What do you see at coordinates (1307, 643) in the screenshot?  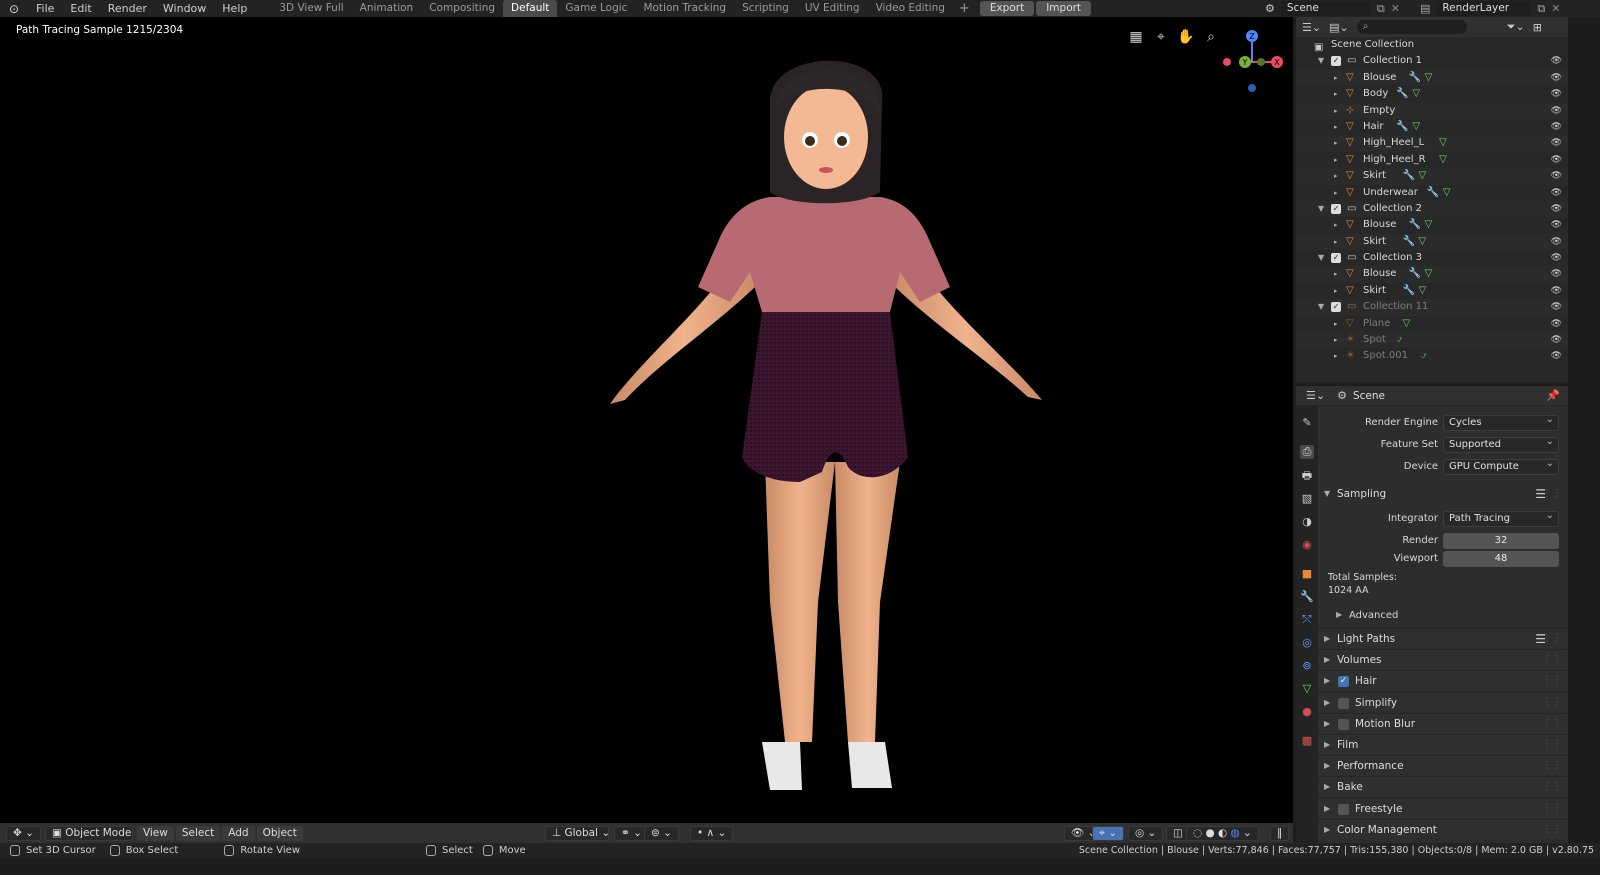 I see `physics-tab-icon: ◎` at bounding box center [1307, 643].